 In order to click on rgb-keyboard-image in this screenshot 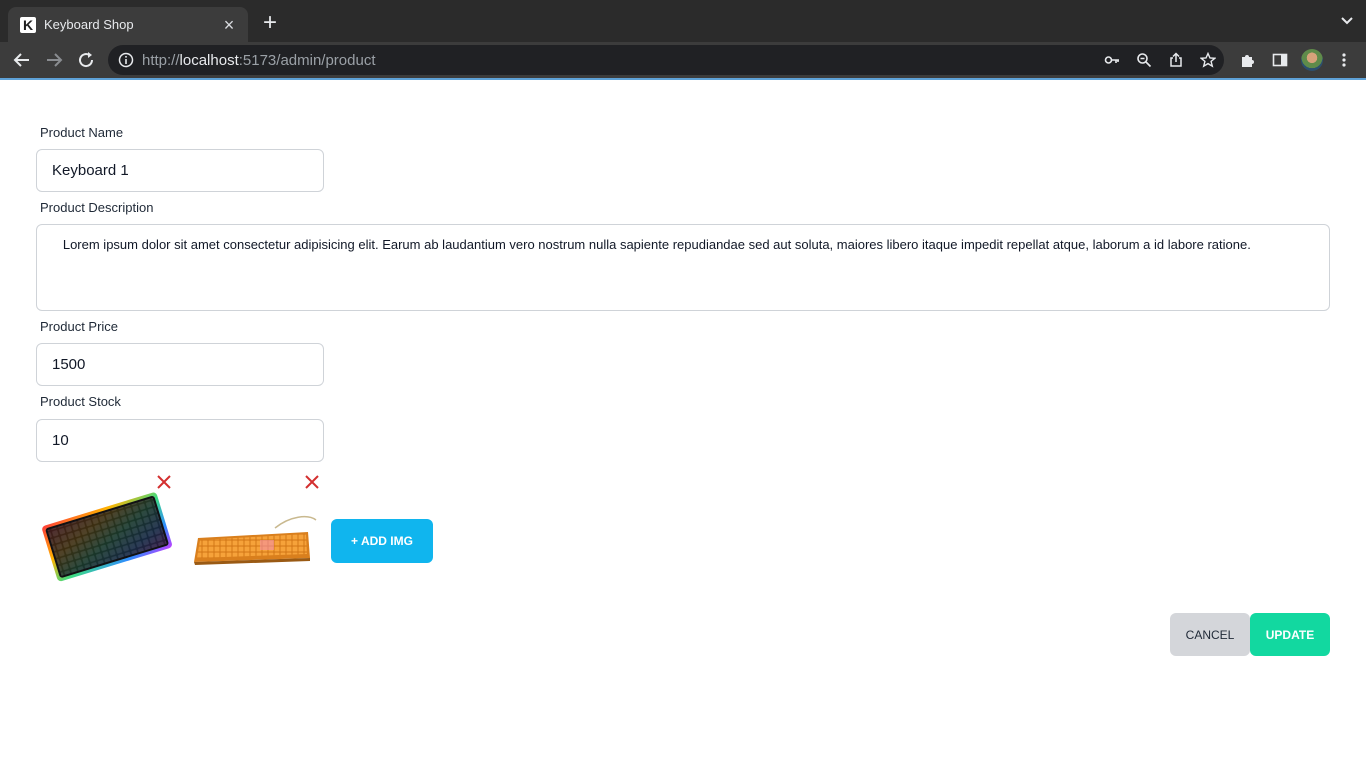, I will do `click(107, 537)`.